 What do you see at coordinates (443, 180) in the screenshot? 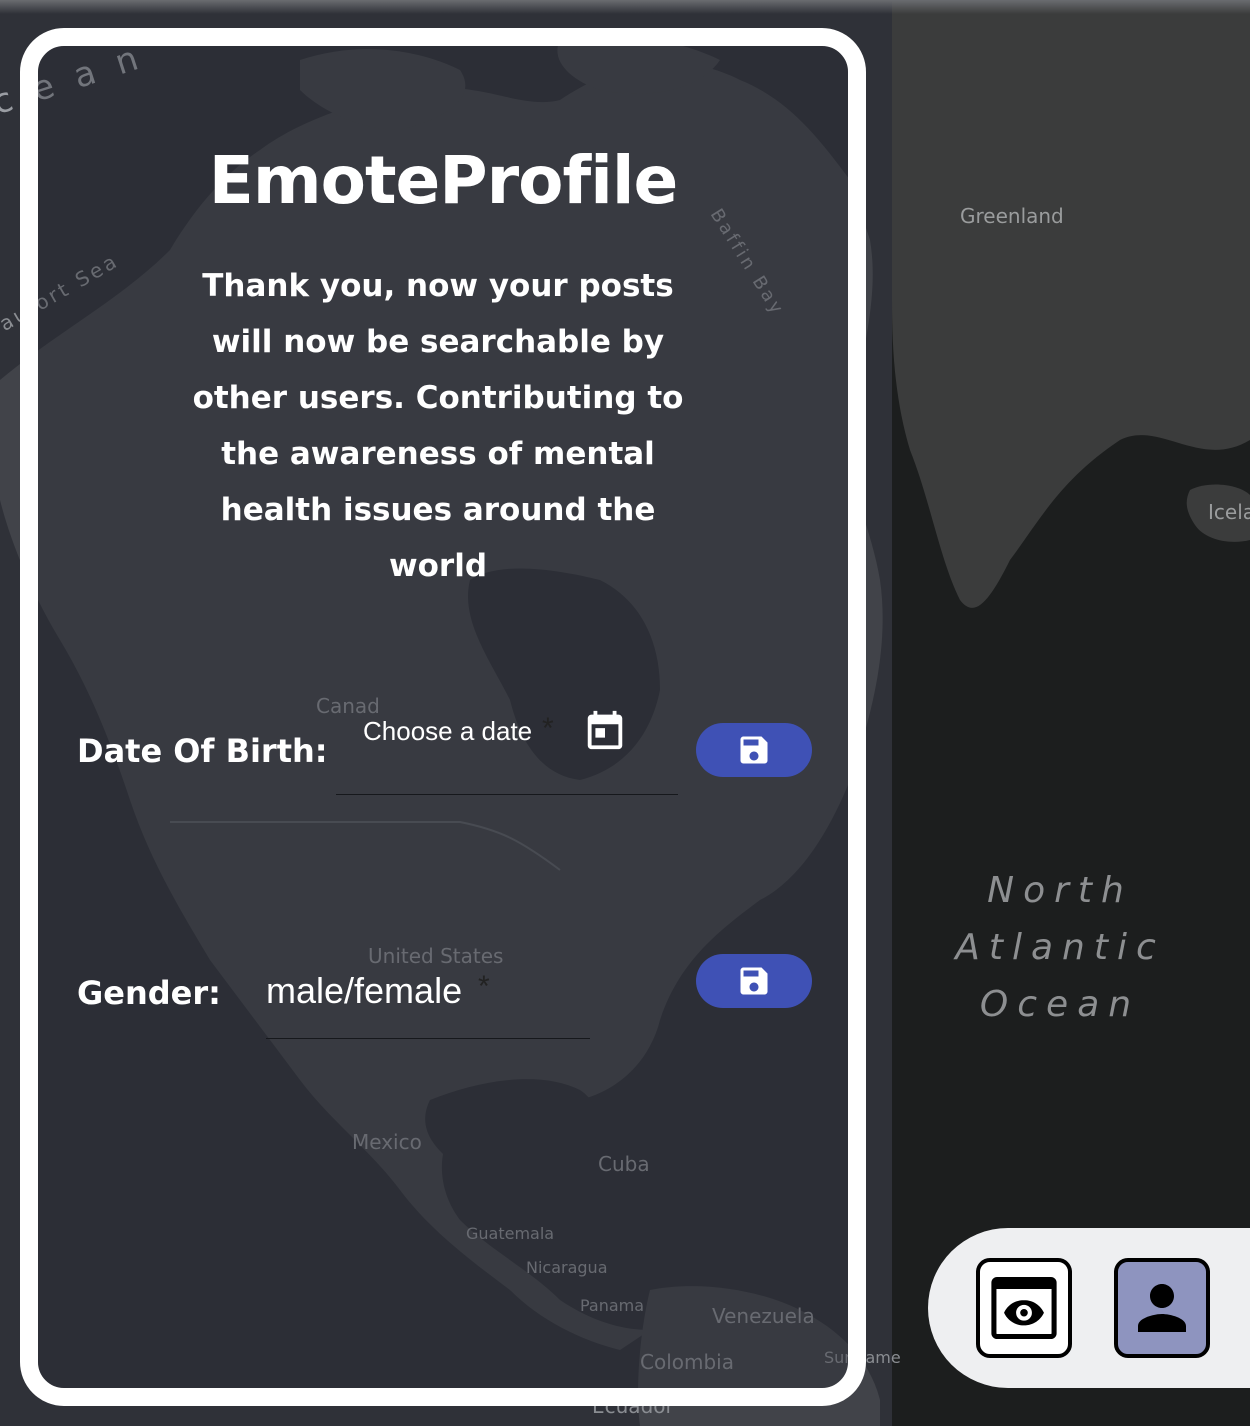
I see `page-title: EmoteProfile` at bounding box center [443, 180].